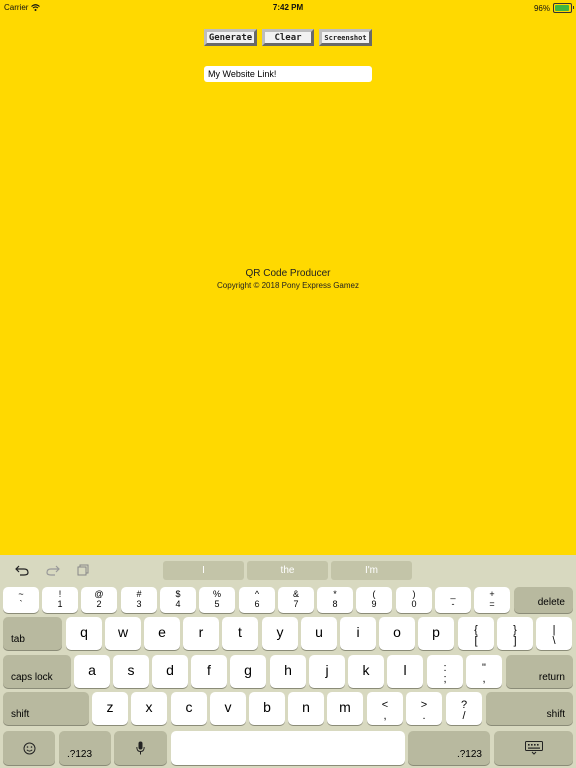 This screenshot has height=768, width=576. What do you see at coordinates (529, 708) in the screenshot?
I see `shift-right-key: shift` at bounding box center [529, 708].